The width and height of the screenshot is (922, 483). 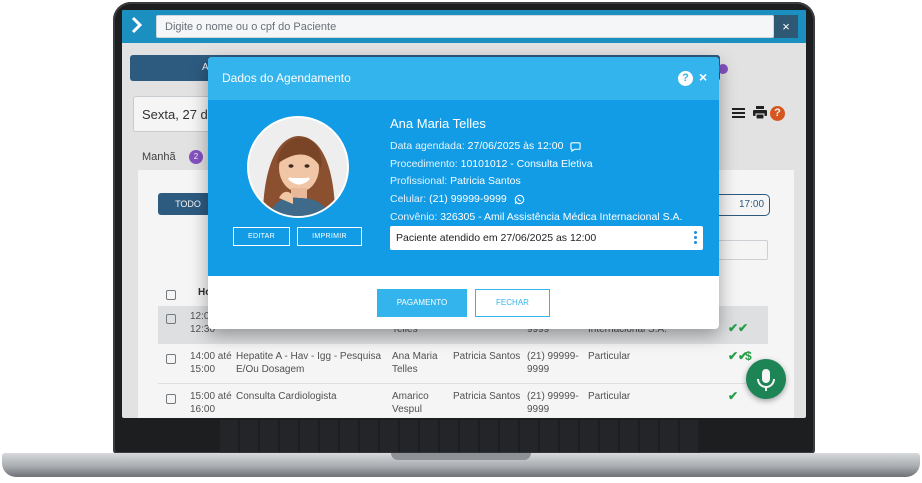 I want to click on appointment-status-field: Paciente atendido em 27/06/2025 as 12:00, so click(x=546, y=238).